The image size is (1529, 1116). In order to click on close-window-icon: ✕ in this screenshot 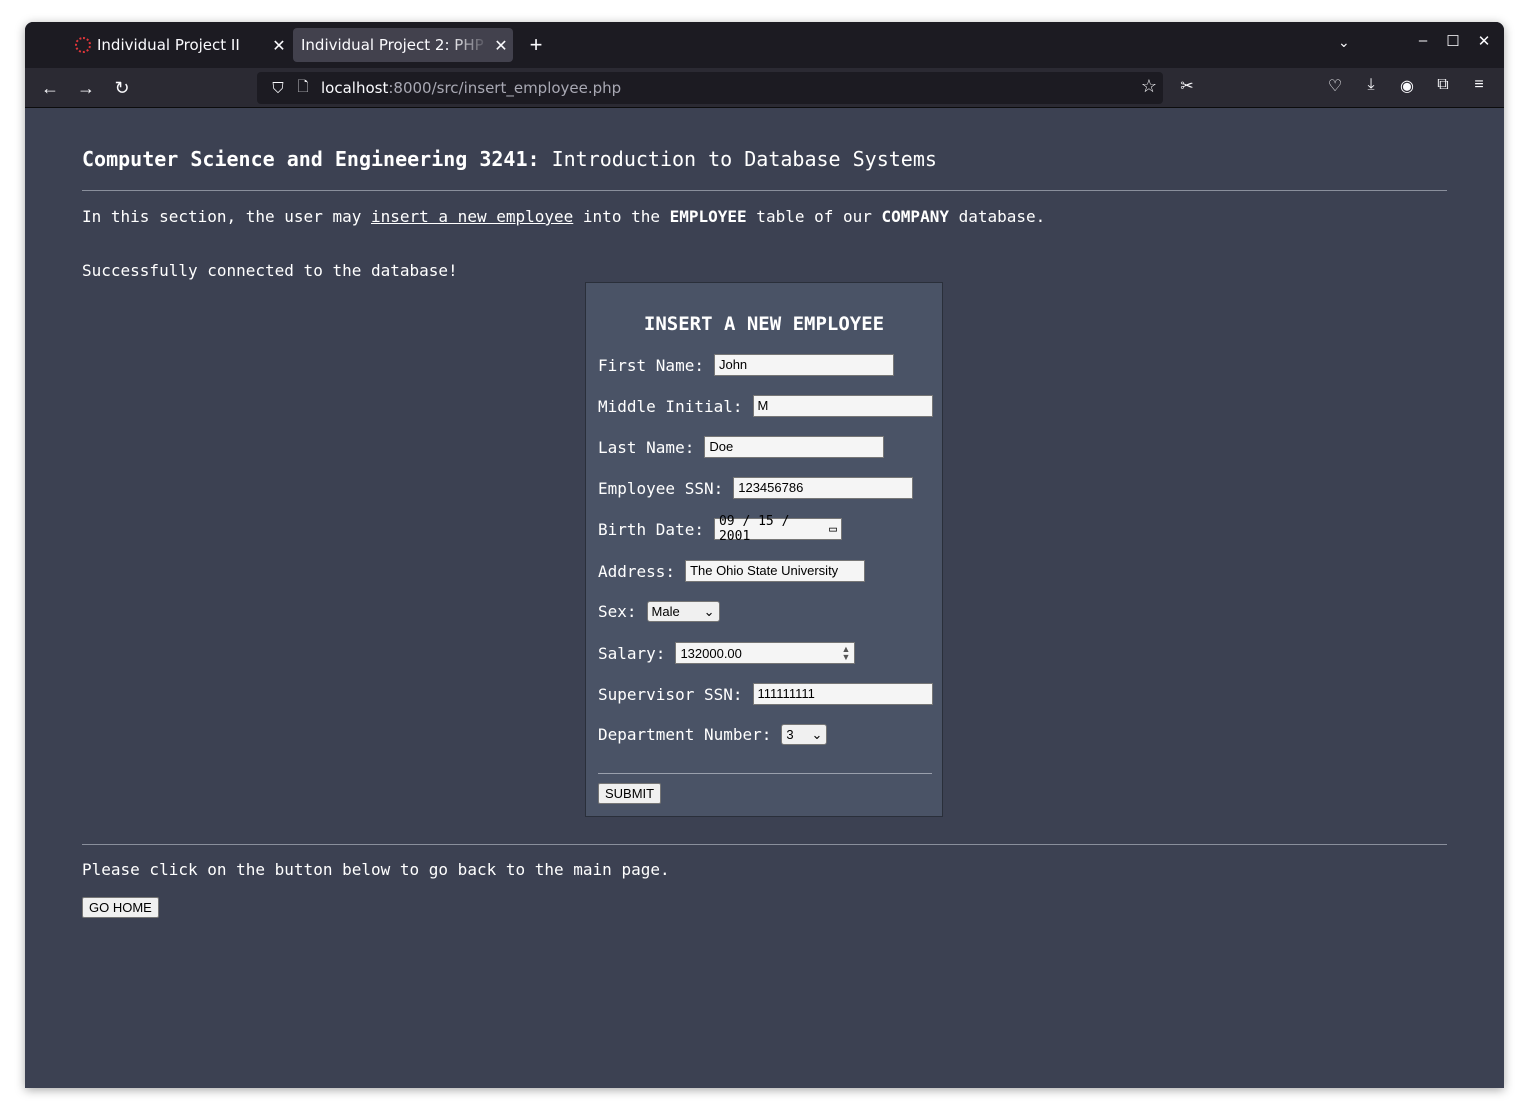, I will do `click(1484, 41)`.